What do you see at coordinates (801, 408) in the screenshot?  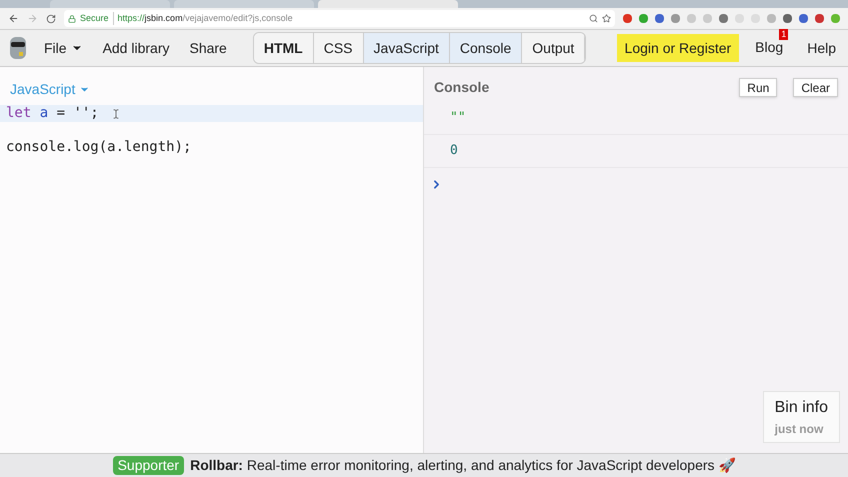 I see `bin-info-title: Bin info` at bounding box center [801, 408].